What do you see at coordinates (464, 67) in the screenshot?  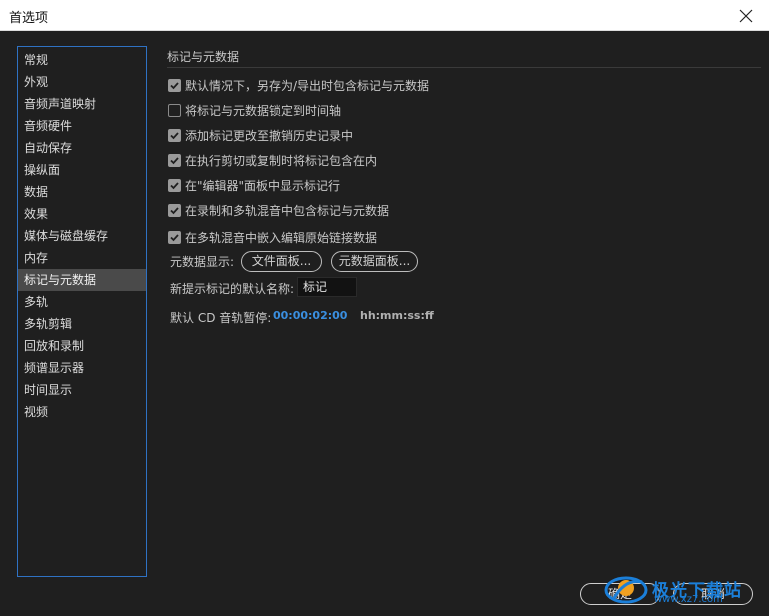 I see `section-divider` at bounding box center [464, 67].